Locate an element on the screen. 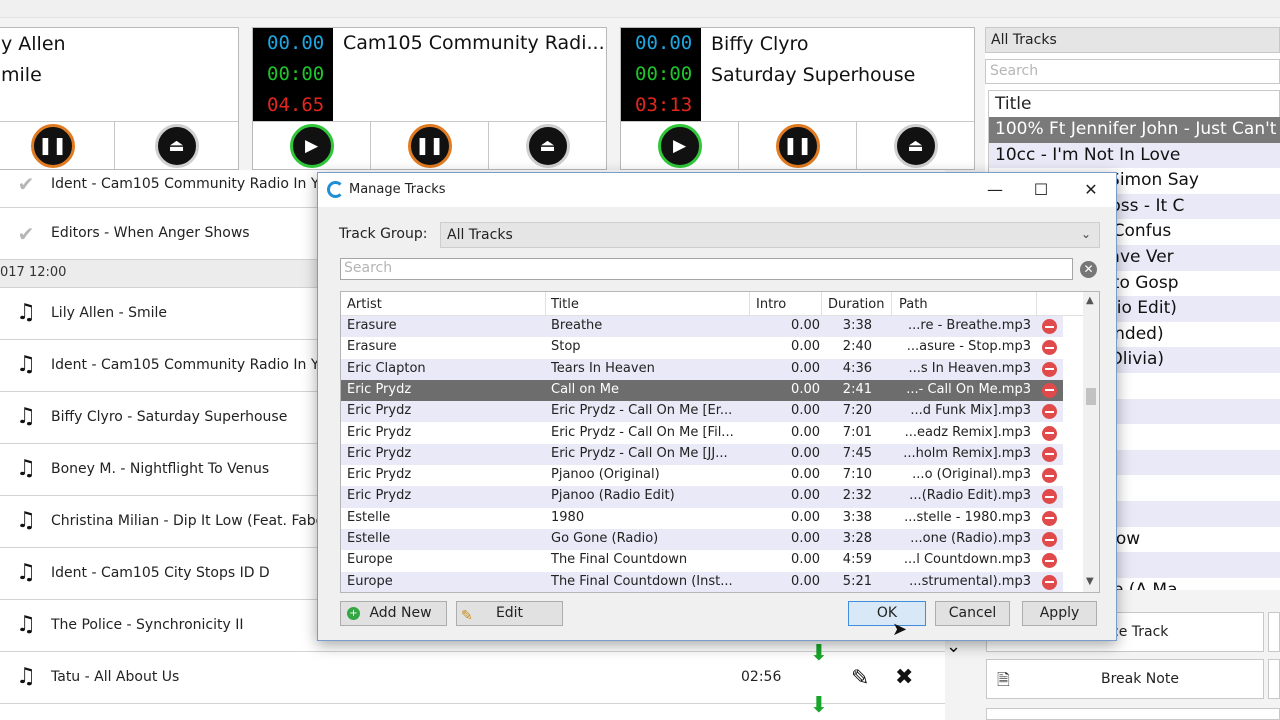  clear-search-icon: ✕ is located at coordinates (1088, 269).